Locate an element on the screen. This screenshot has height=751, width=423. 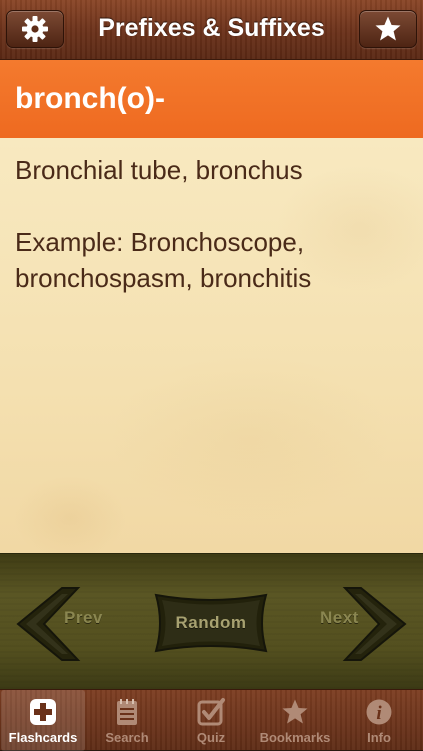
random-label: Random is located at coordinates (211, 622).